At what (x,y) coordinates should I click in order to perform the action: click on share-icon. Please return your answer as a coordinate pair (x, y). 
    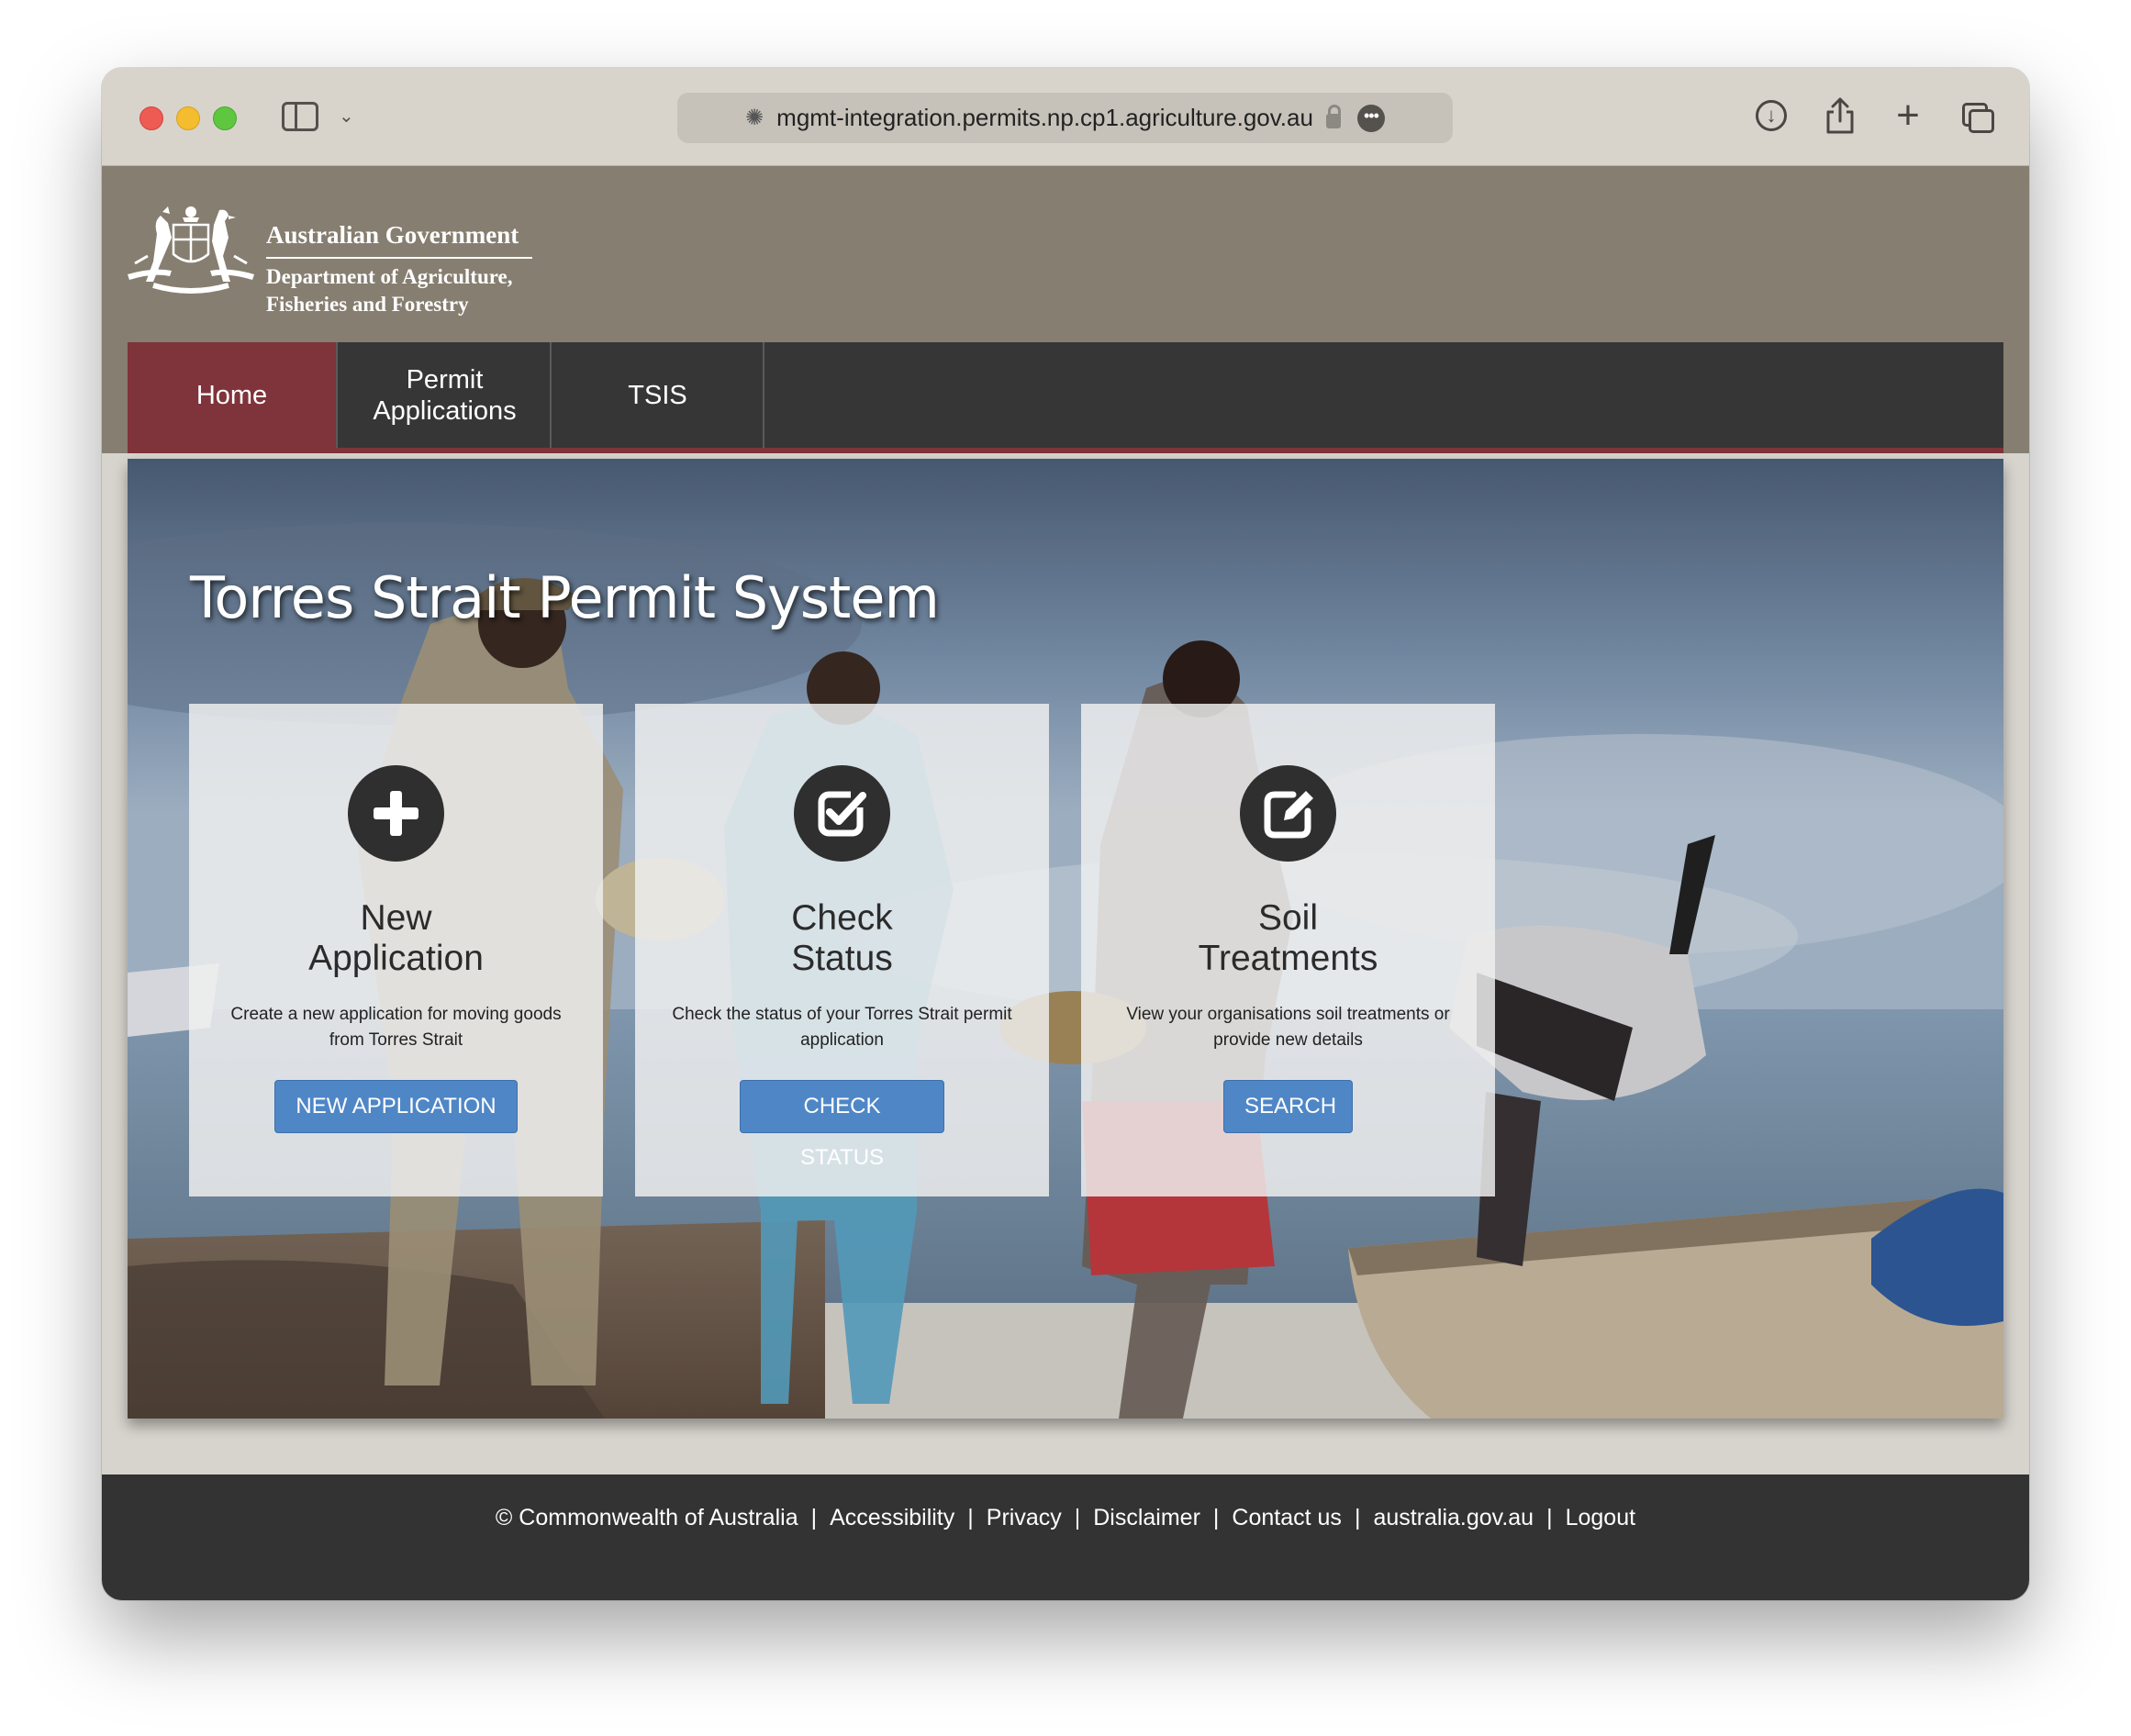
    Looking at the image, I should click on (1840, 115).